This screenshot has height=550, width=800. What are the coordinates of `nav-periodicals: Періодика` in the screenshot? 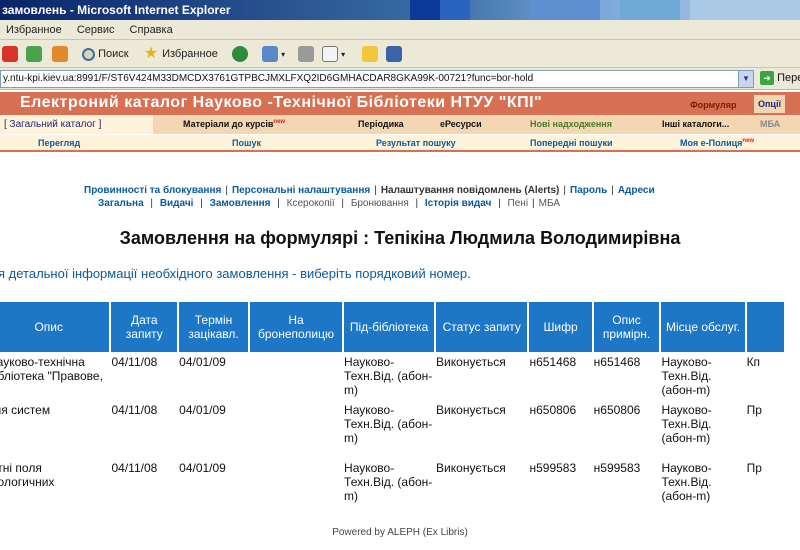 It's located at (381, 124).